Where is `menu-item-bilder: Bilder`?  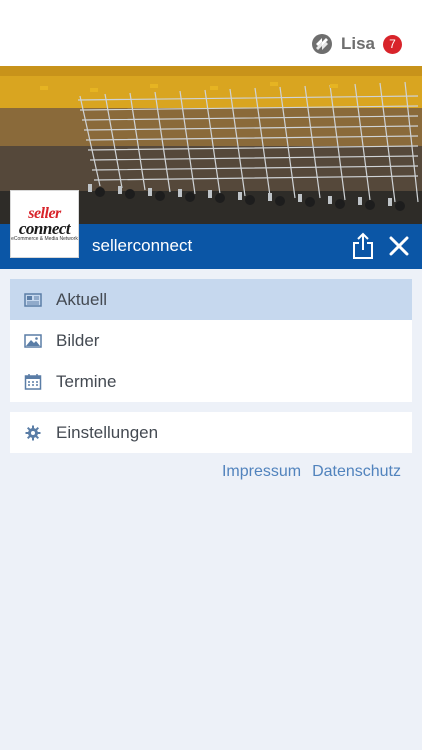
menu-item-bilder: Bilder is located at coordinates (211, 340).